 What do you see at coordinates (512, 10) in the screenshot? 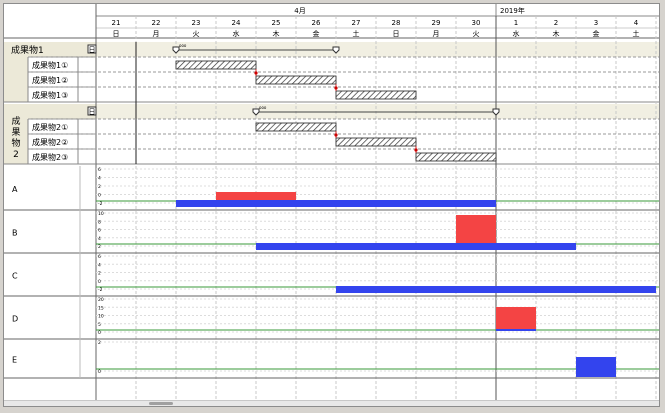
I see `year-label: 2019年` at bounding box center [512, 10].